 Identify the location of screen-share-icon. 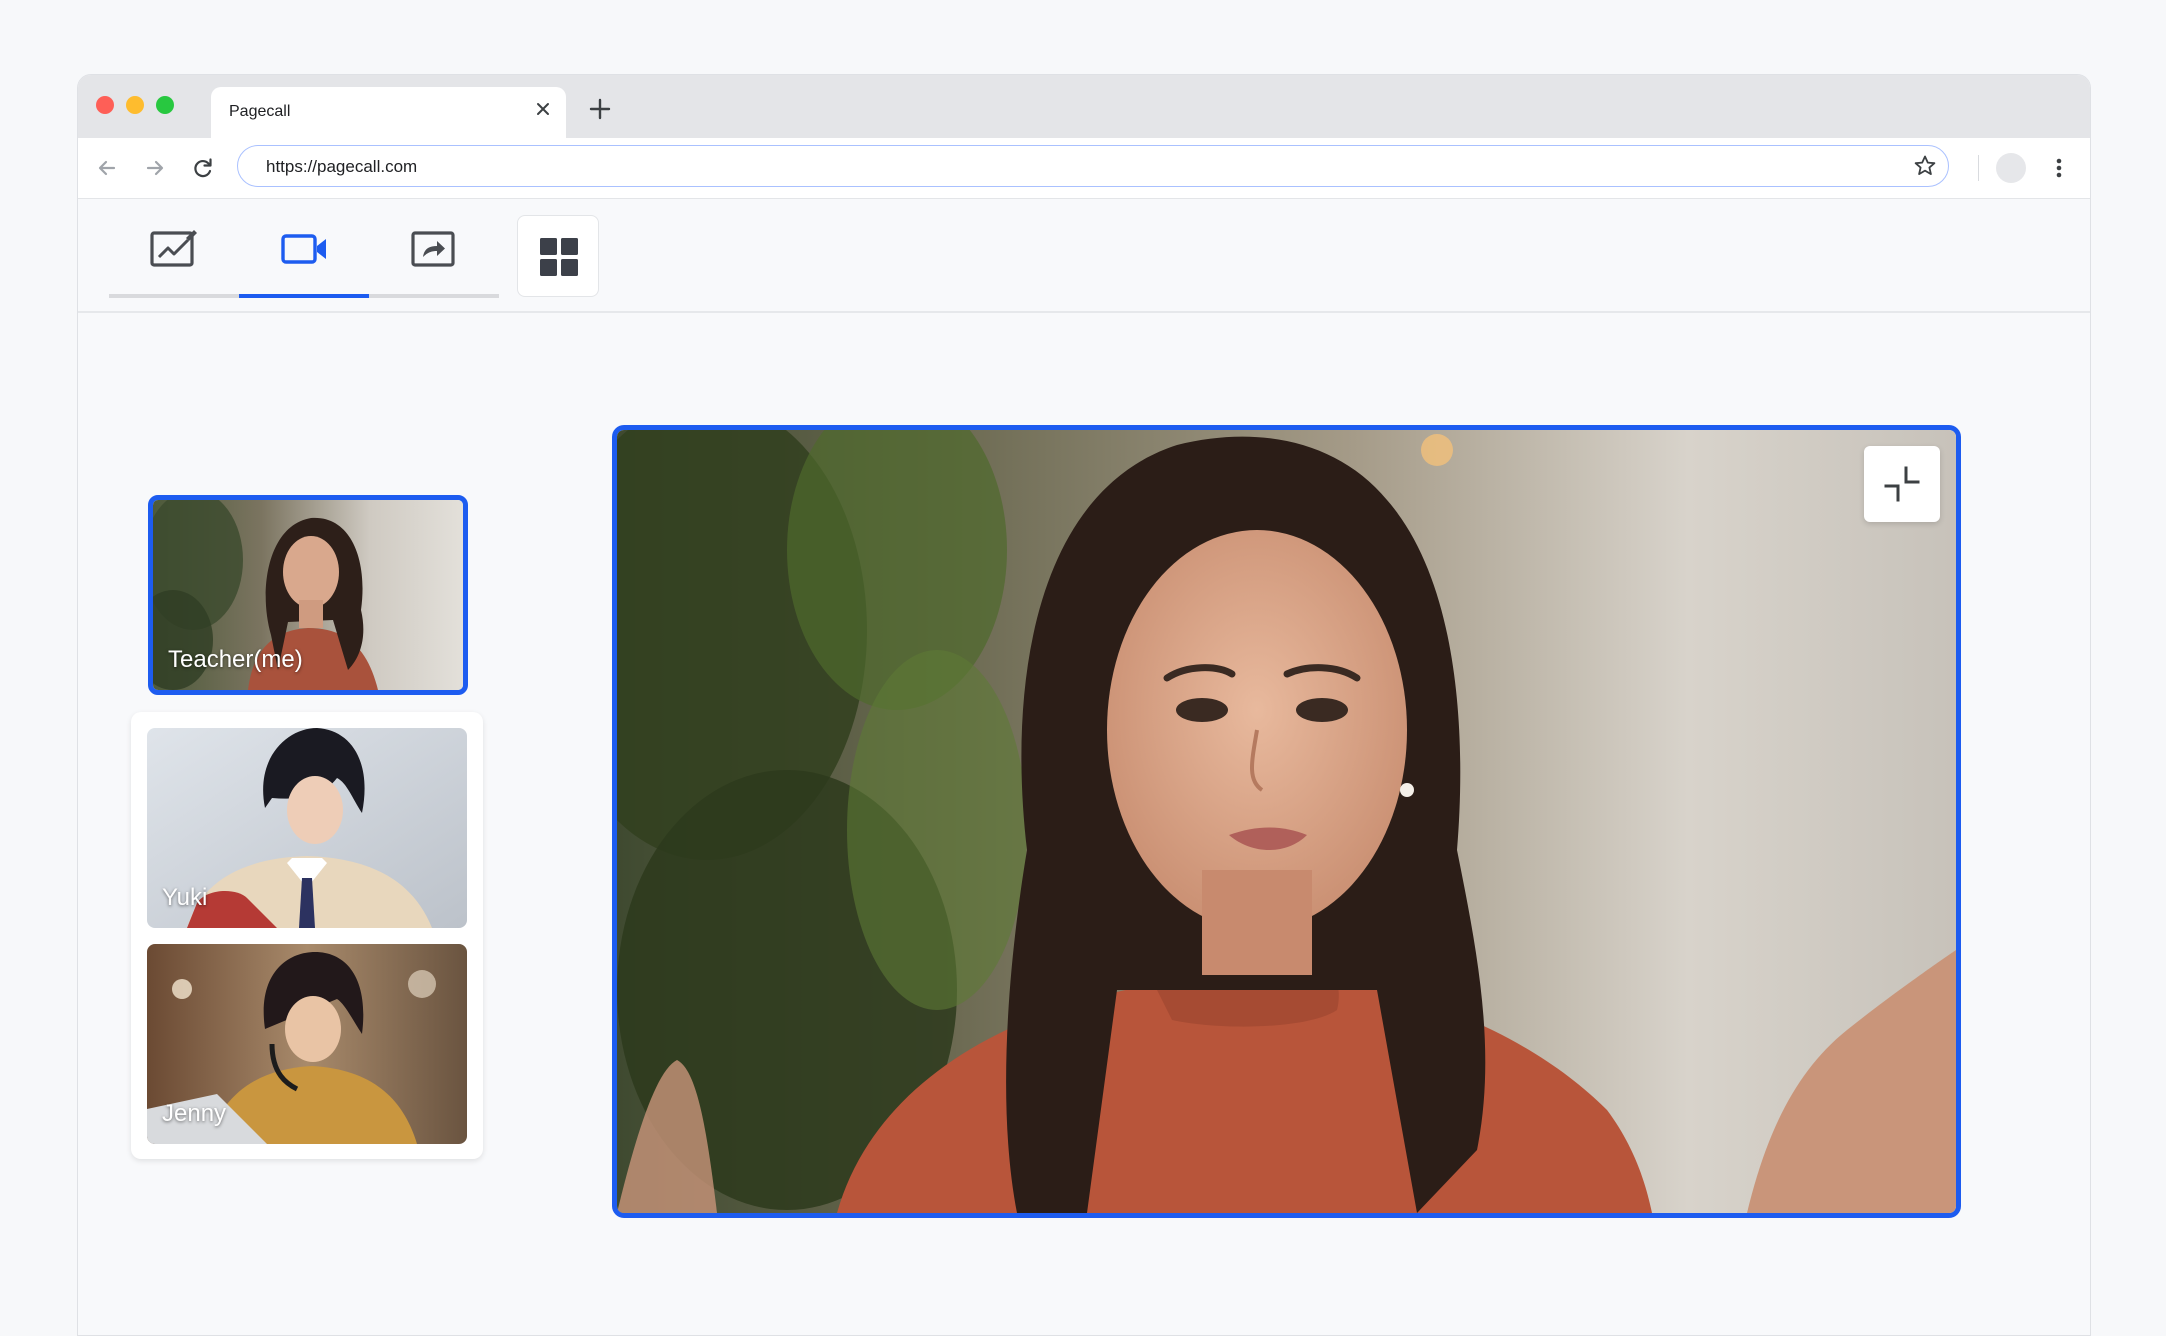
(433, 249).